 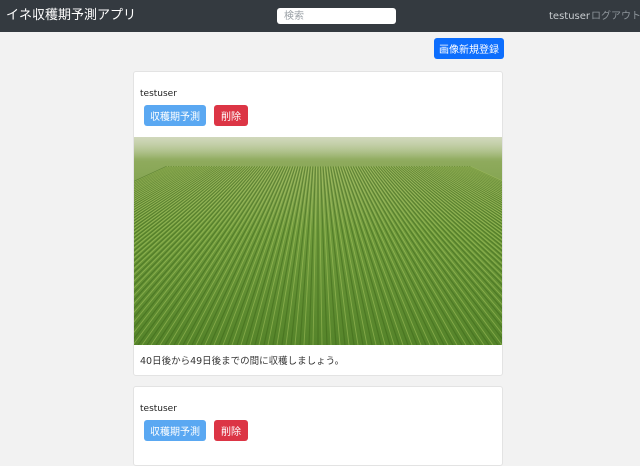 What do you see at coordinates (469, 48) in the screenshot?
I see `new-image-button: 画像新規登録` at bounding box center [469, 48].